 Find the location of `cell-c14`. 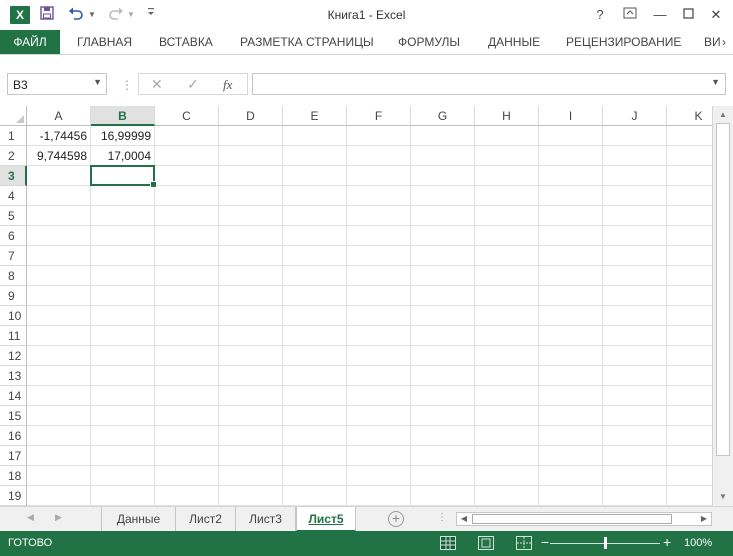

cell-c14 is located at coordinates (187, 396).